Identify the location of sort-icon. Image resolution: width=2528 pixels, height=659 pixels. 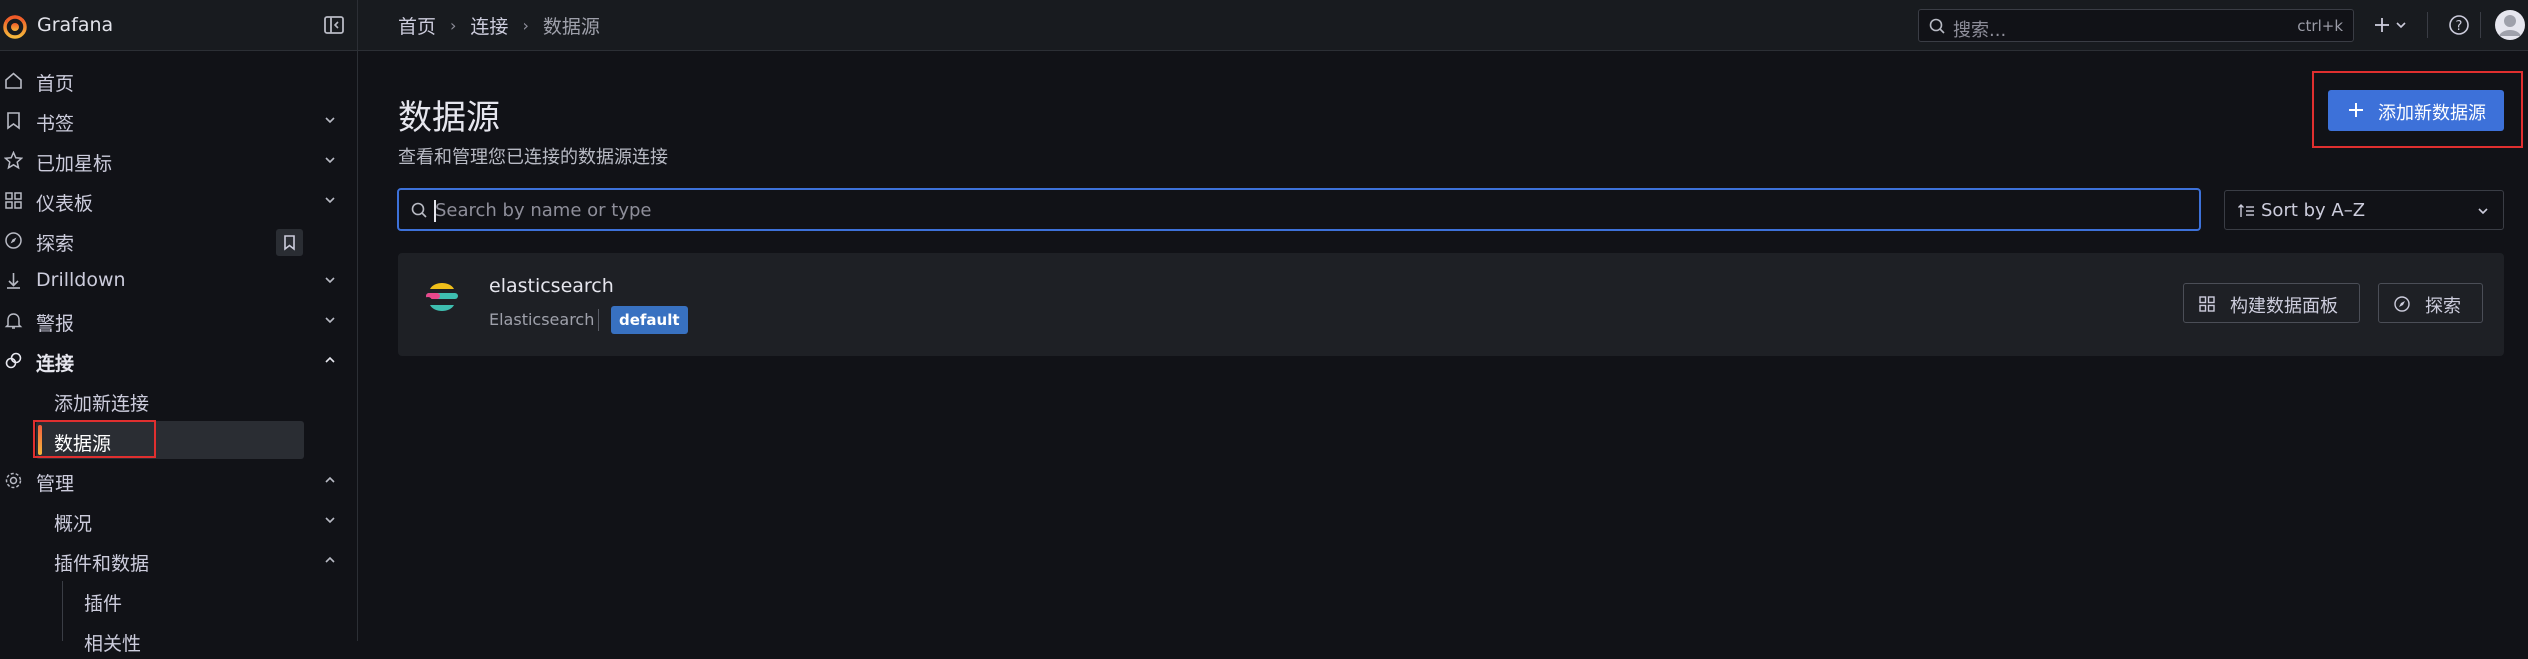
(2246, 210).